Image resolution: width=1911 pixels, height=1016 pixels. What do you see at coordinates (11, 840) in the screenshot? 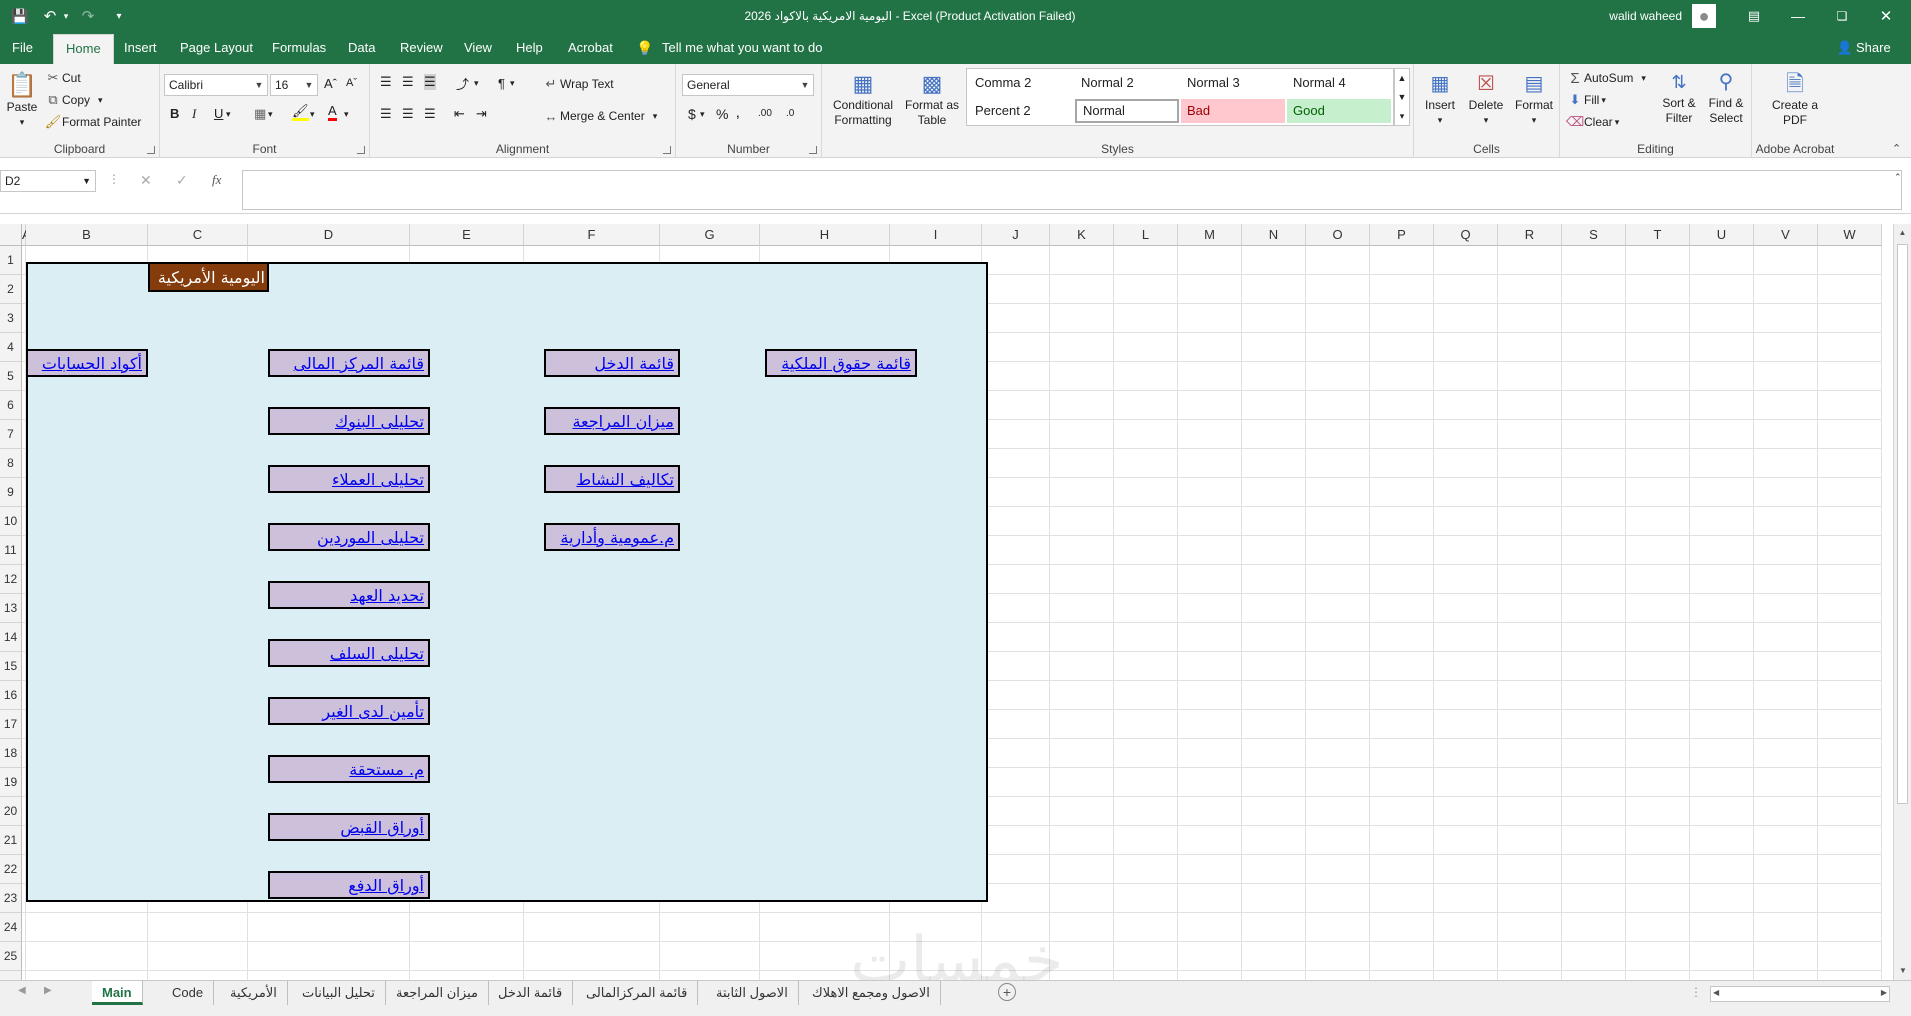
I see `row-header-21: 21` at bounding box center [11, 840].